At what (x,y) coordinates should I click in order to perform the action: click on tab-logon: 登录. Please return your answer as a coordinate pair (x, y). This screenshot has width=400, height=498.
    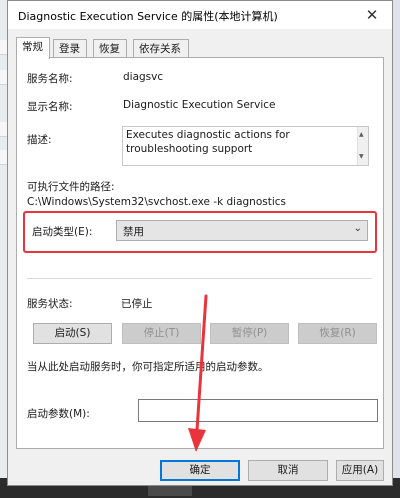
    Looking at the image, I should click on (70, 48).